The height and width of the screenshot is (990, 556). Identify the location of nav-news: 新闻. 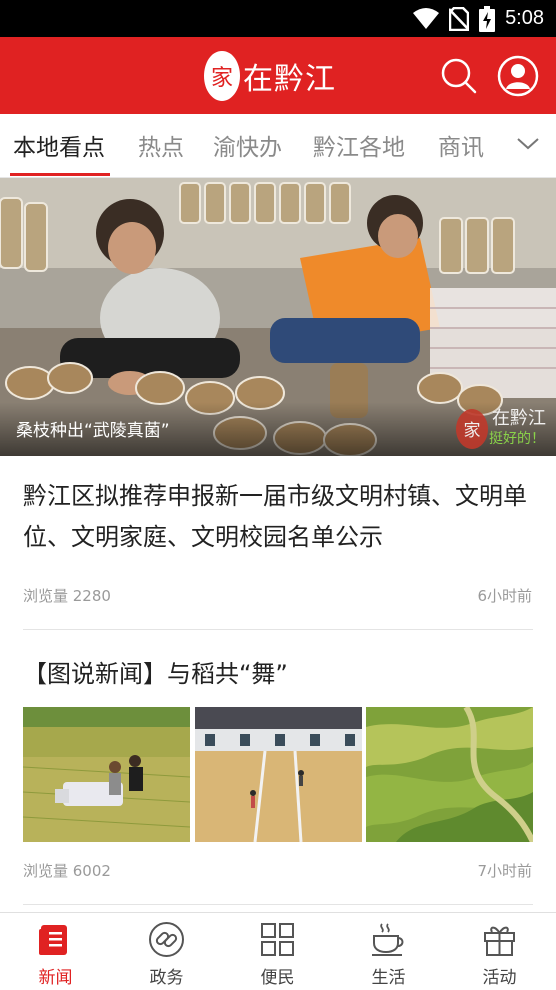
(55, 951).